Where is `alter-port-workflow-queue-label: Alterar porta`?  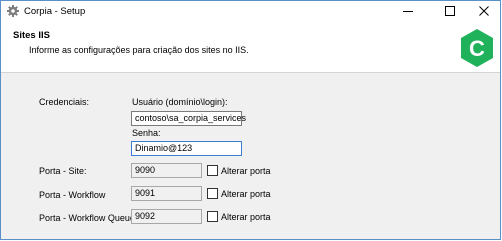
alter-port-workflow-queue-label: Alterar porta is located at coordinates (246, 217).